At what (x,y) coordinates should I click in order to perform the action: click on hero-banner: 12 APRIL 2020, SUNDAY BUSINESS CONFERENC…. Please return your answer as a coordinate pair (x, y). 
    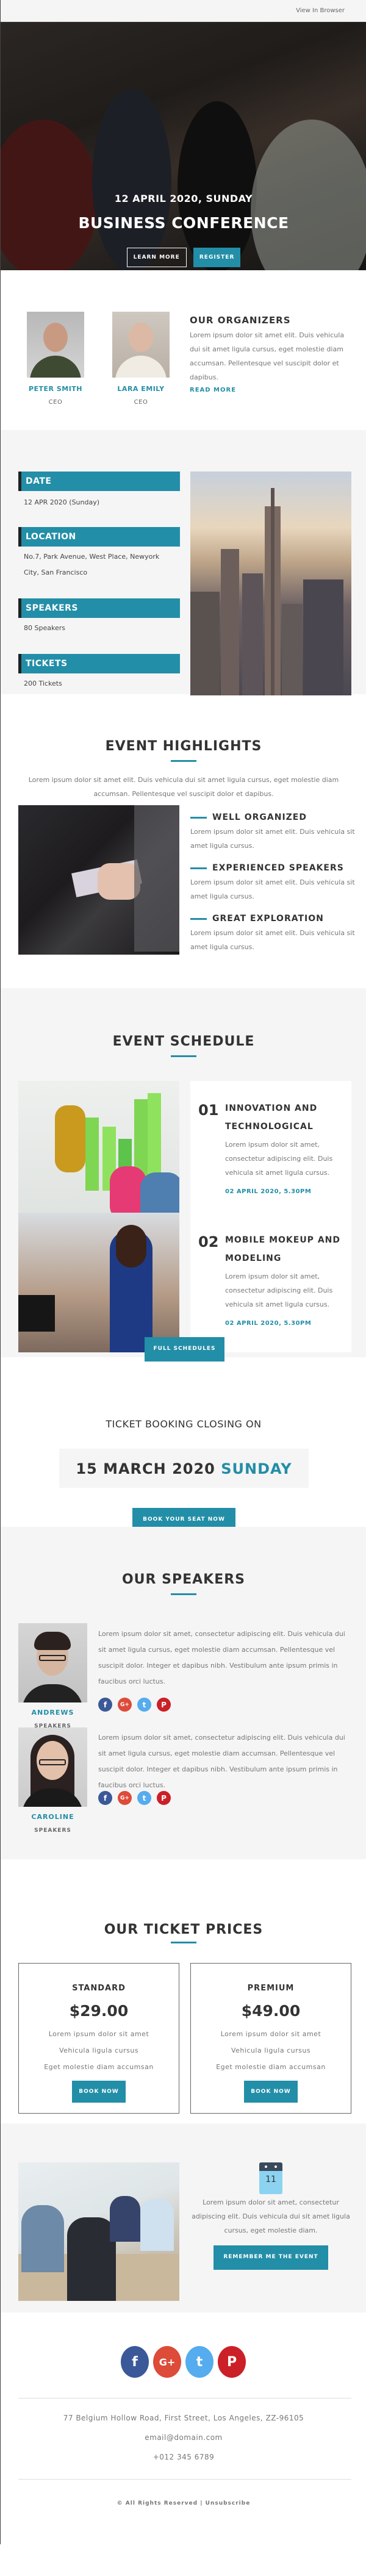
    Looking at the image, I should click on (183, 146).